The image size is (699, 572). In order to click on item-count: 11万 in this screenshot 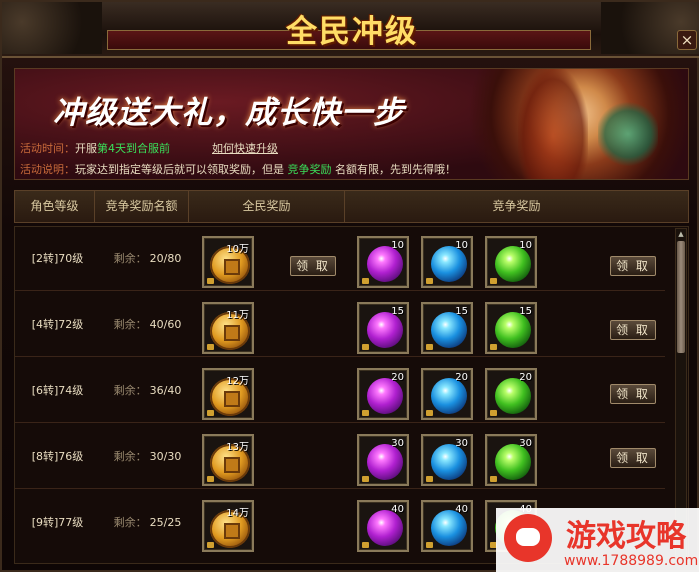, I will do `click(237, 315)`.